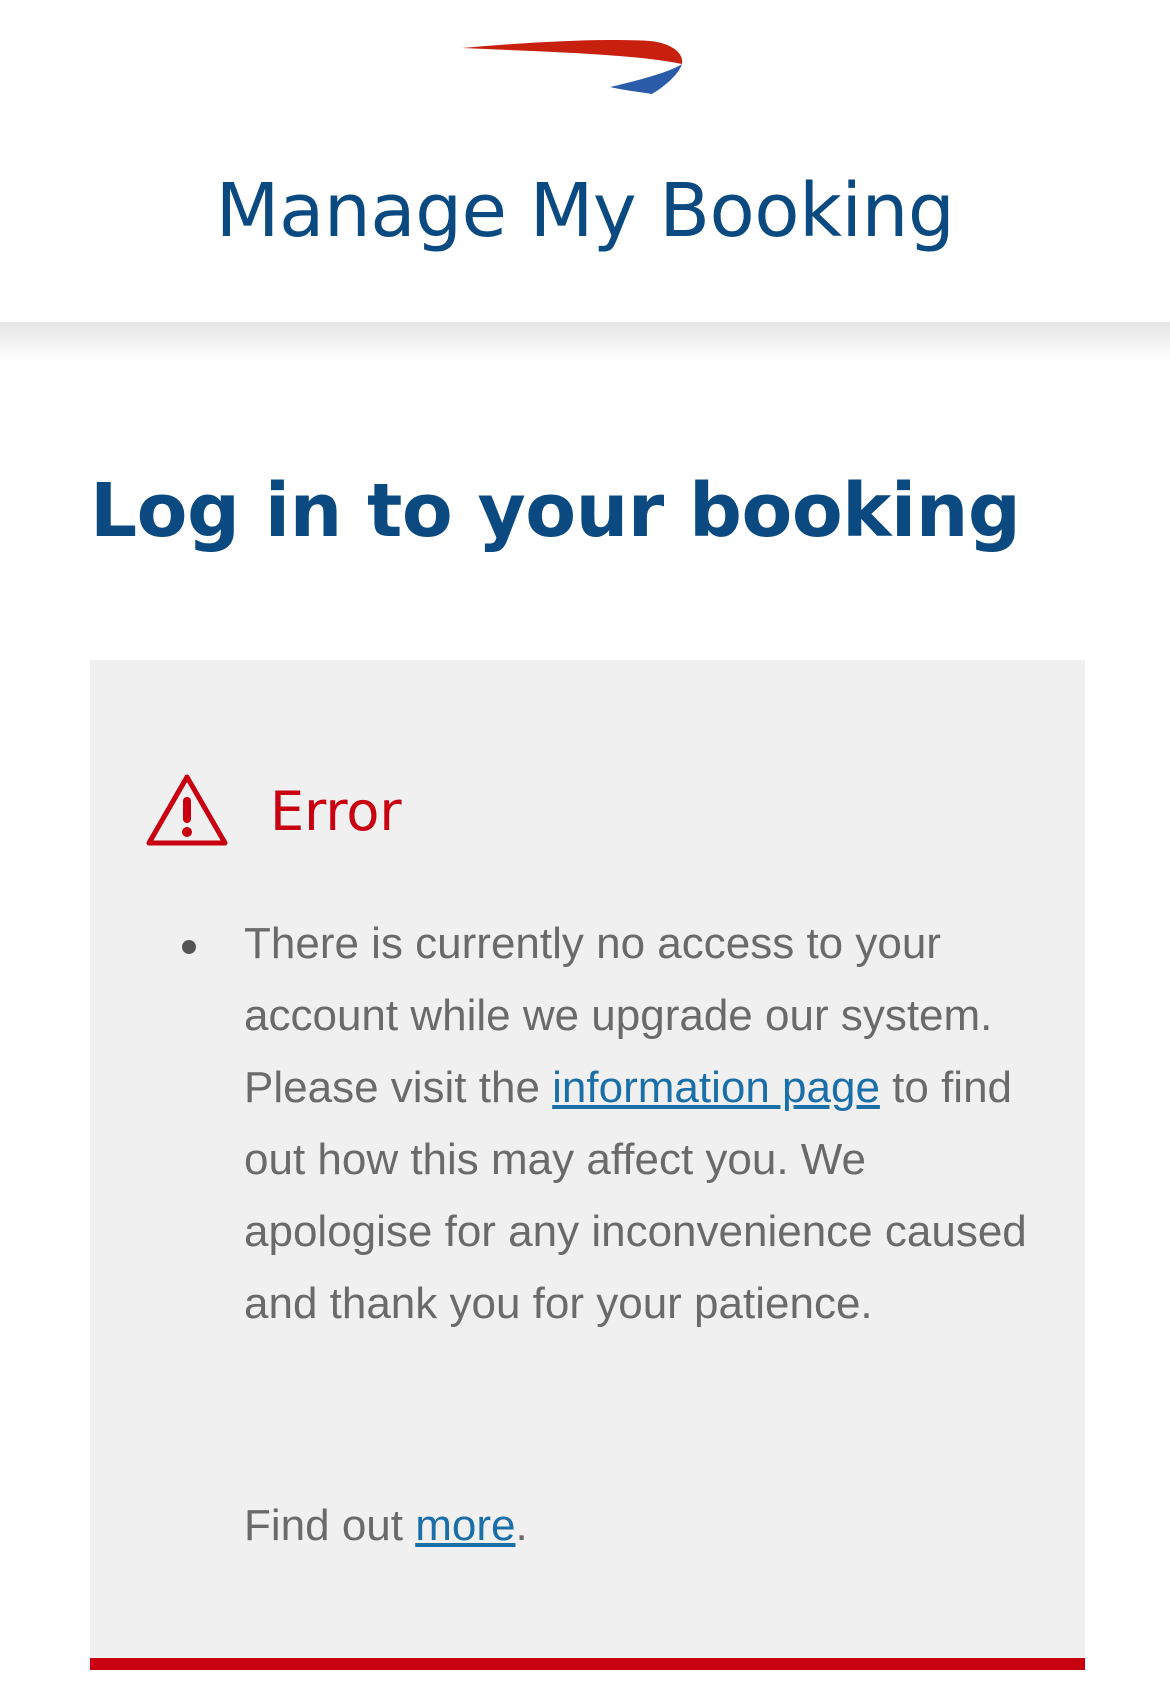 The width and height of the screenshot is (1170, 1707). What do you see at coordinates (189, 947) in the screenshot?
I see `bullet` at bounding box center [189, 947].